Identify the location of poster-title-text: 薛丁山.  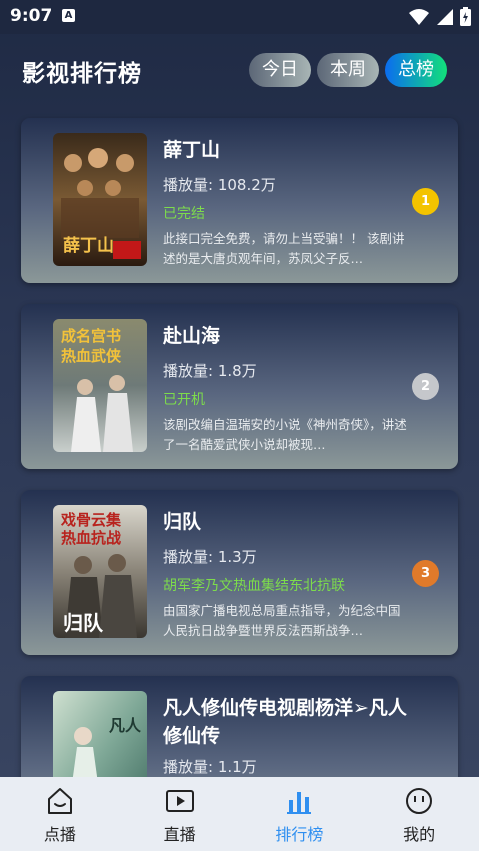
(88, 246).